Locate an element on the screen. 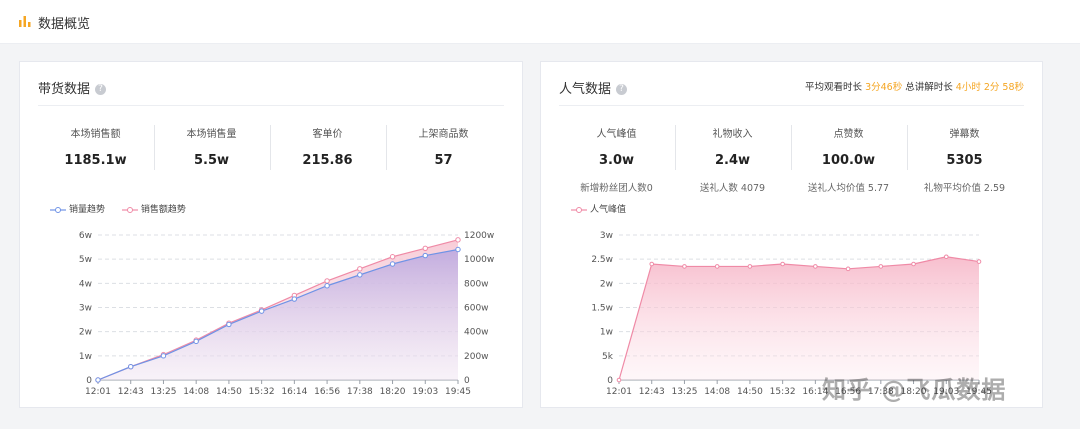 The height and width of the screenshot is (429, 1080). sales-chart-legend: 销量趋势 销售额趋势 is located at coordinates (125, 208).